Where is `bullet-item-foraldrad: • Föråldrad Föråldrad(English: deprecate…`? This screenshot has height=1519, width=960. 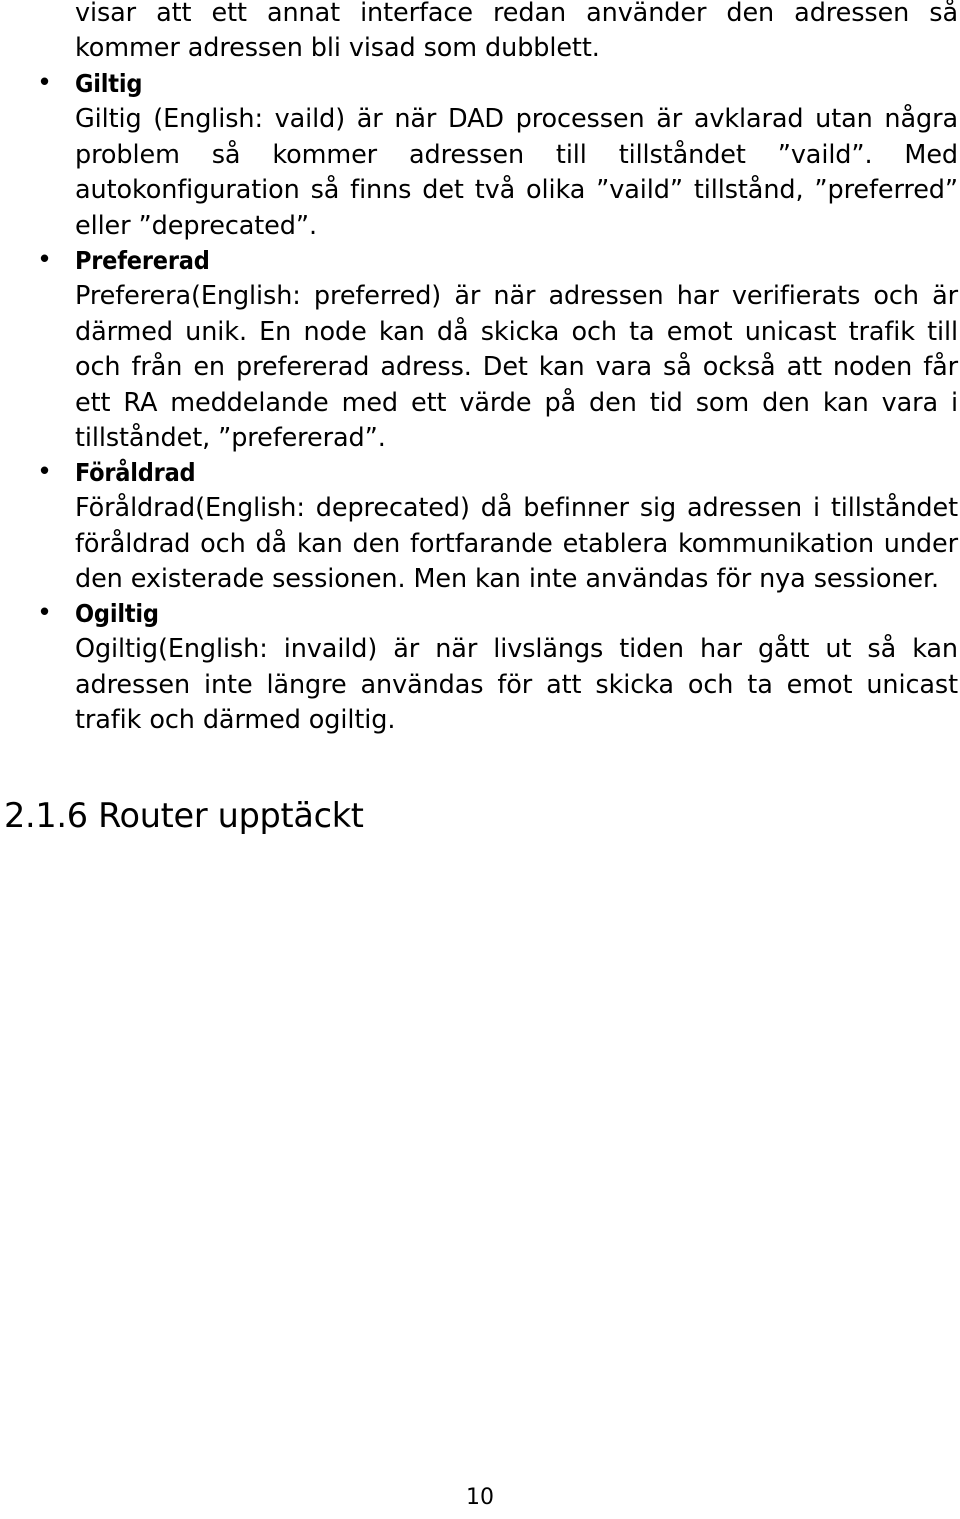 bullet-item-foraldrad: • Föråldrad Föråldrad(English: deprecate… is located at coordinates (480, 526).